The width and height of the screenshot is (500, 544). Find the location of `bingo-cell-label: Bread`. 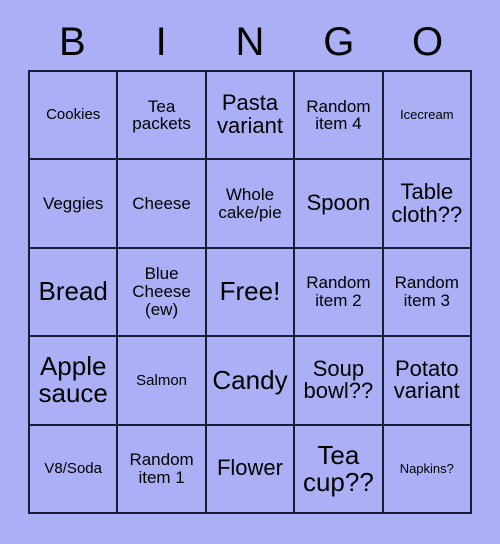

bingo-cell-label: Bread is located at coordinates (73, 291).